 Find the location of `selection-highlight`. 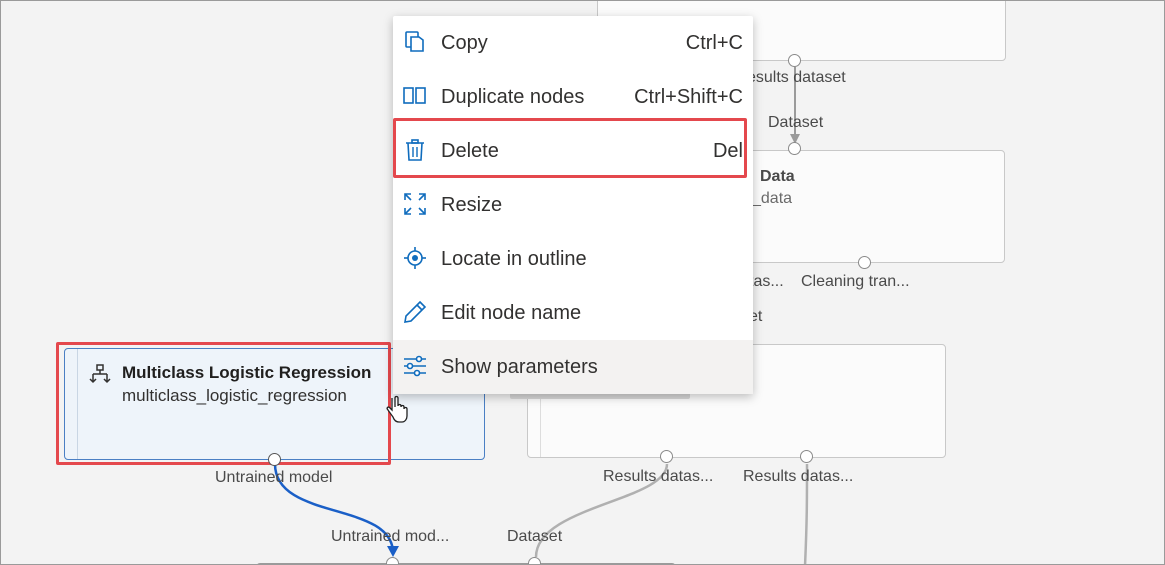

selection-highlight is located at coordinates (223, 403).